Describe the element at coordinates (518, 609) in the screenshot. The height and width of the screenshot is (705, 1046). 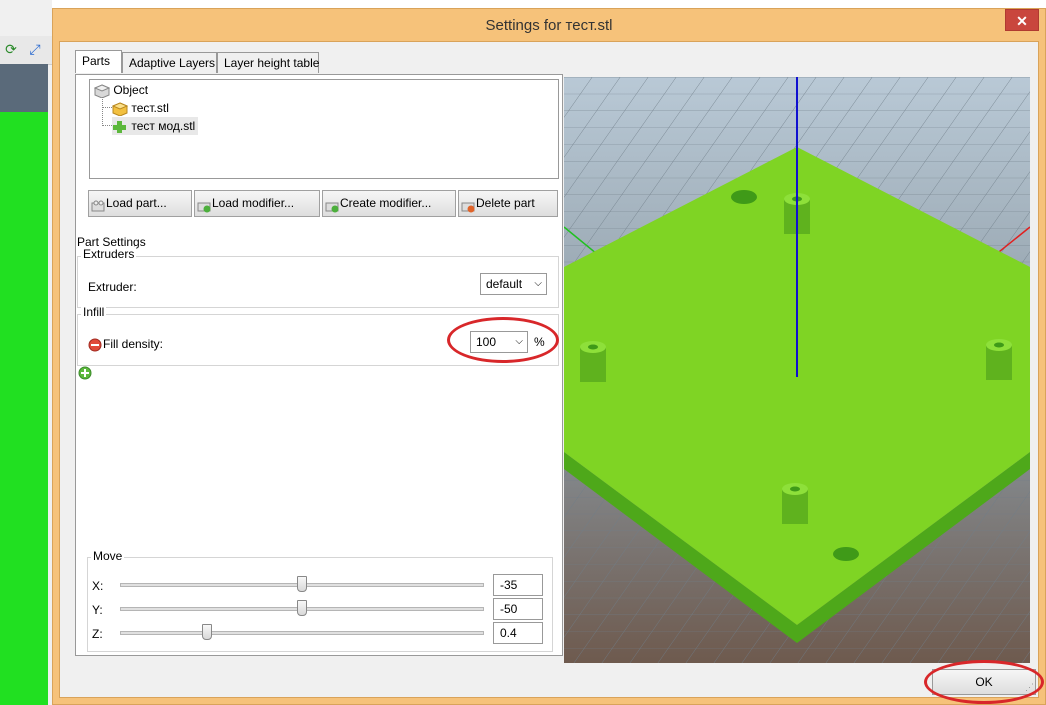
I see `move-y-input: -50` at that location.